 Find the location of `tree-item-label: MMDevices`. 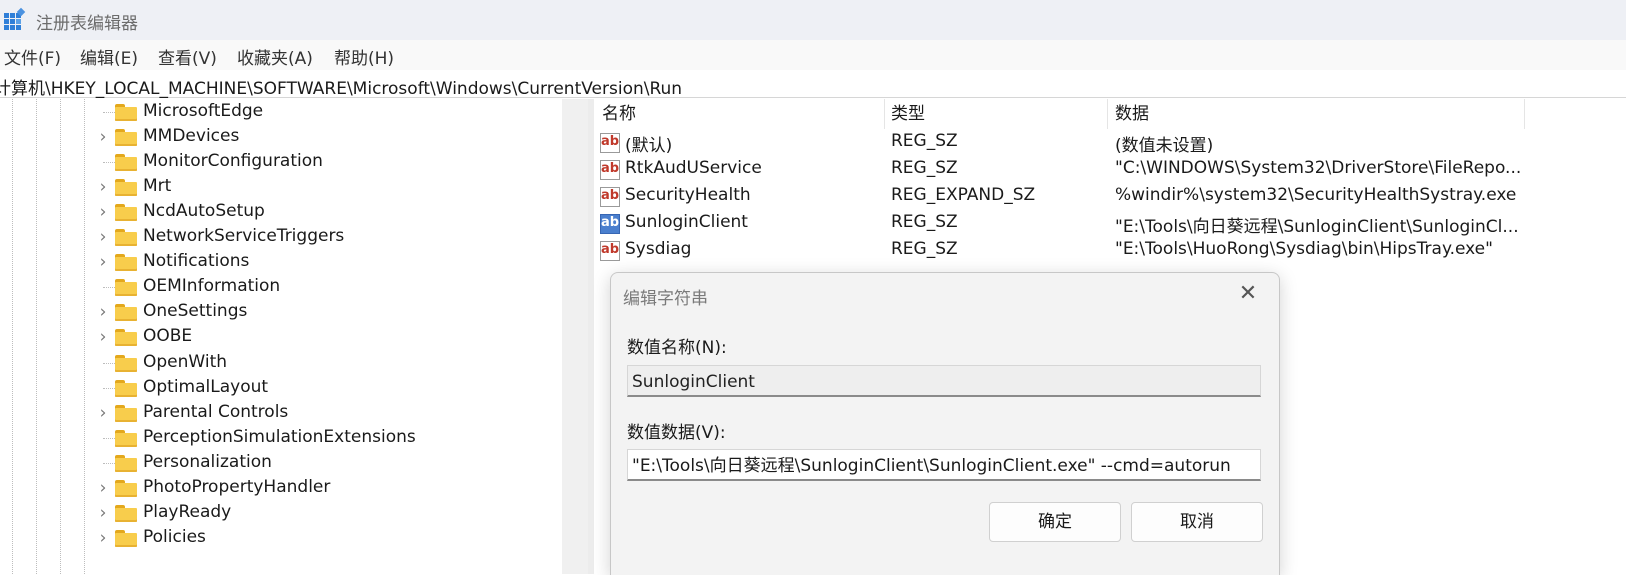

tree-item-label: MMDevices is located at coordinates (191, 136).